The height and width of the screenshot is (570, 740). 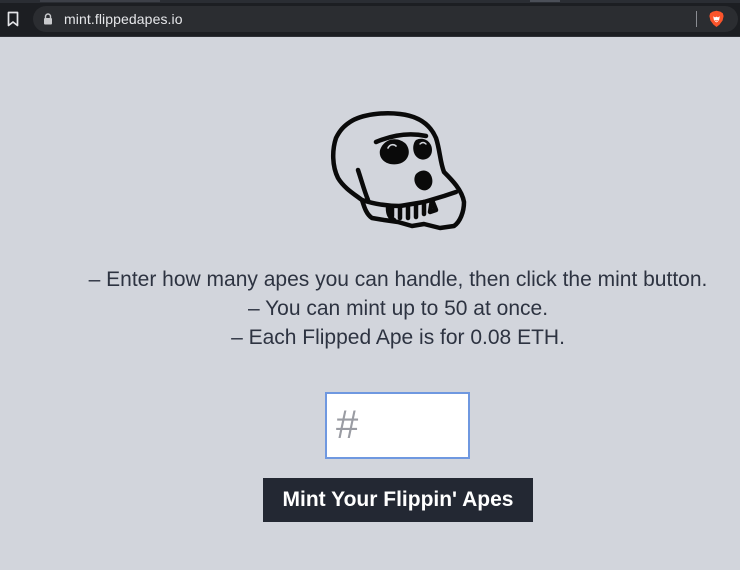 I want to click on ape-skull-logo, so click(x=399, y=171).